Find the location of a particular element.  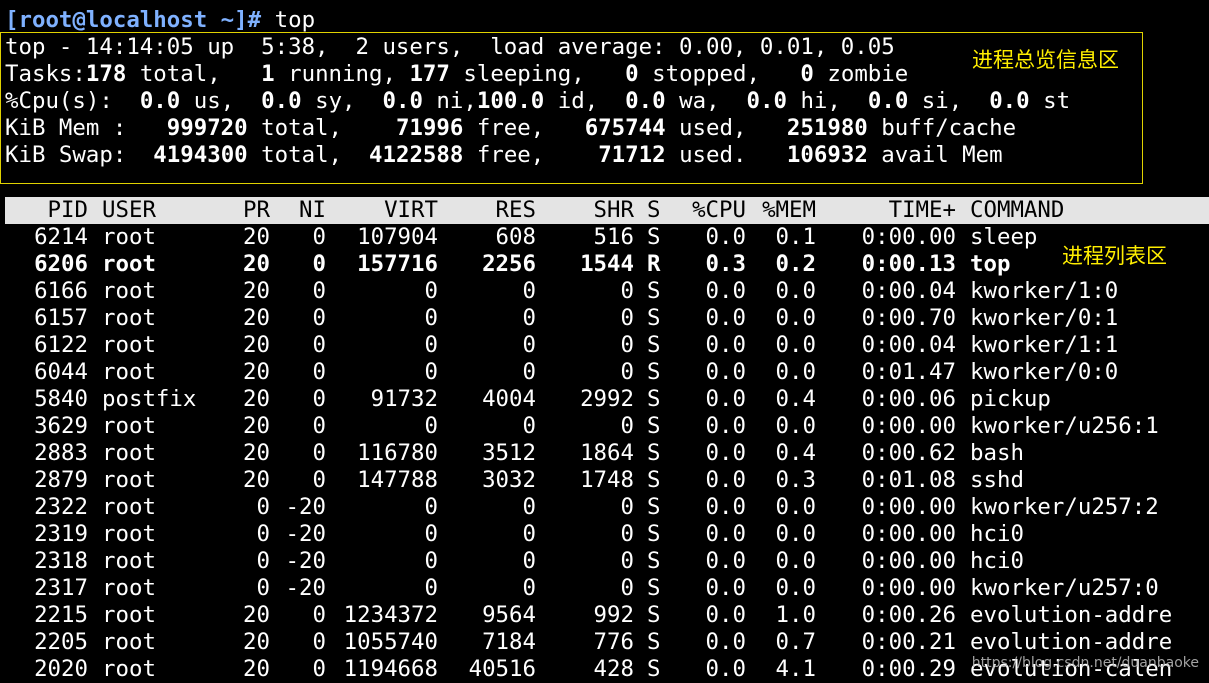

table-row: 6157 root 20 0 0 0 0 S 0.0 0.0 0:00.70 kworker/0:1 is located at coordinates (607, 318).